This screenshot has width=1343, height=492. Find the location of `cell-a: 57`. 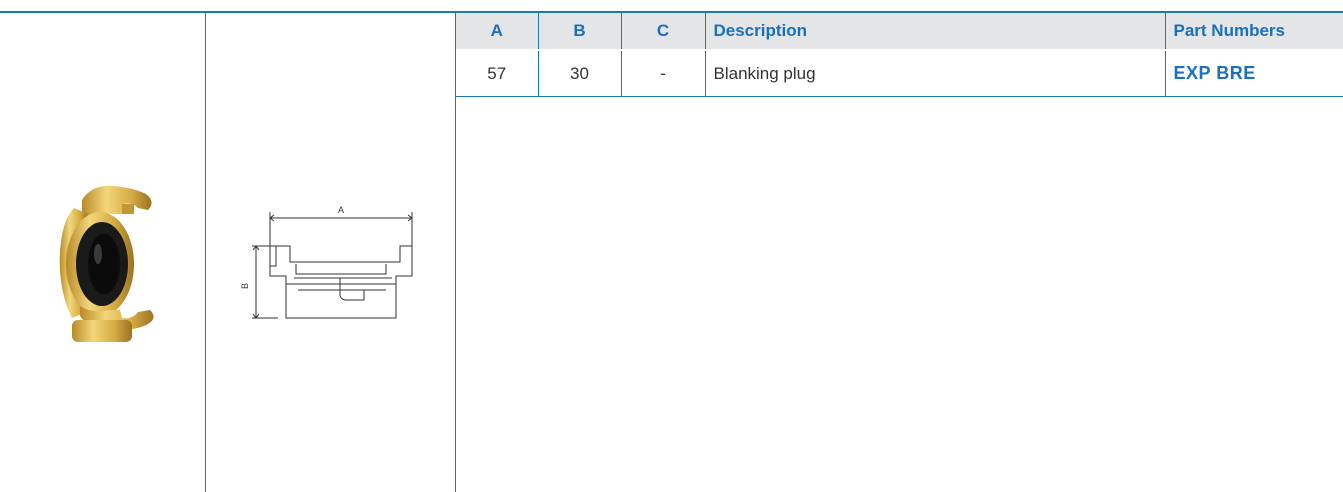

cell-a: 57 is located at coordinates (497, 73).